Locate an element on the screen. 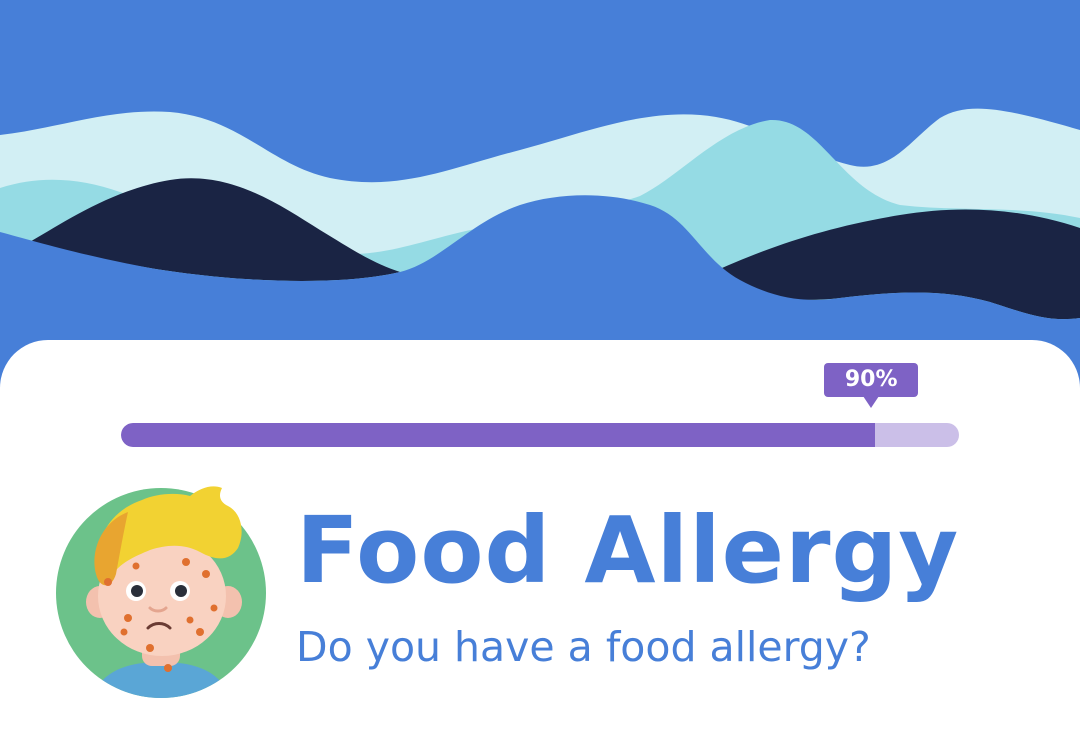 The image size is (1080, 740). progress-bar is located at coordinates (540, 435).